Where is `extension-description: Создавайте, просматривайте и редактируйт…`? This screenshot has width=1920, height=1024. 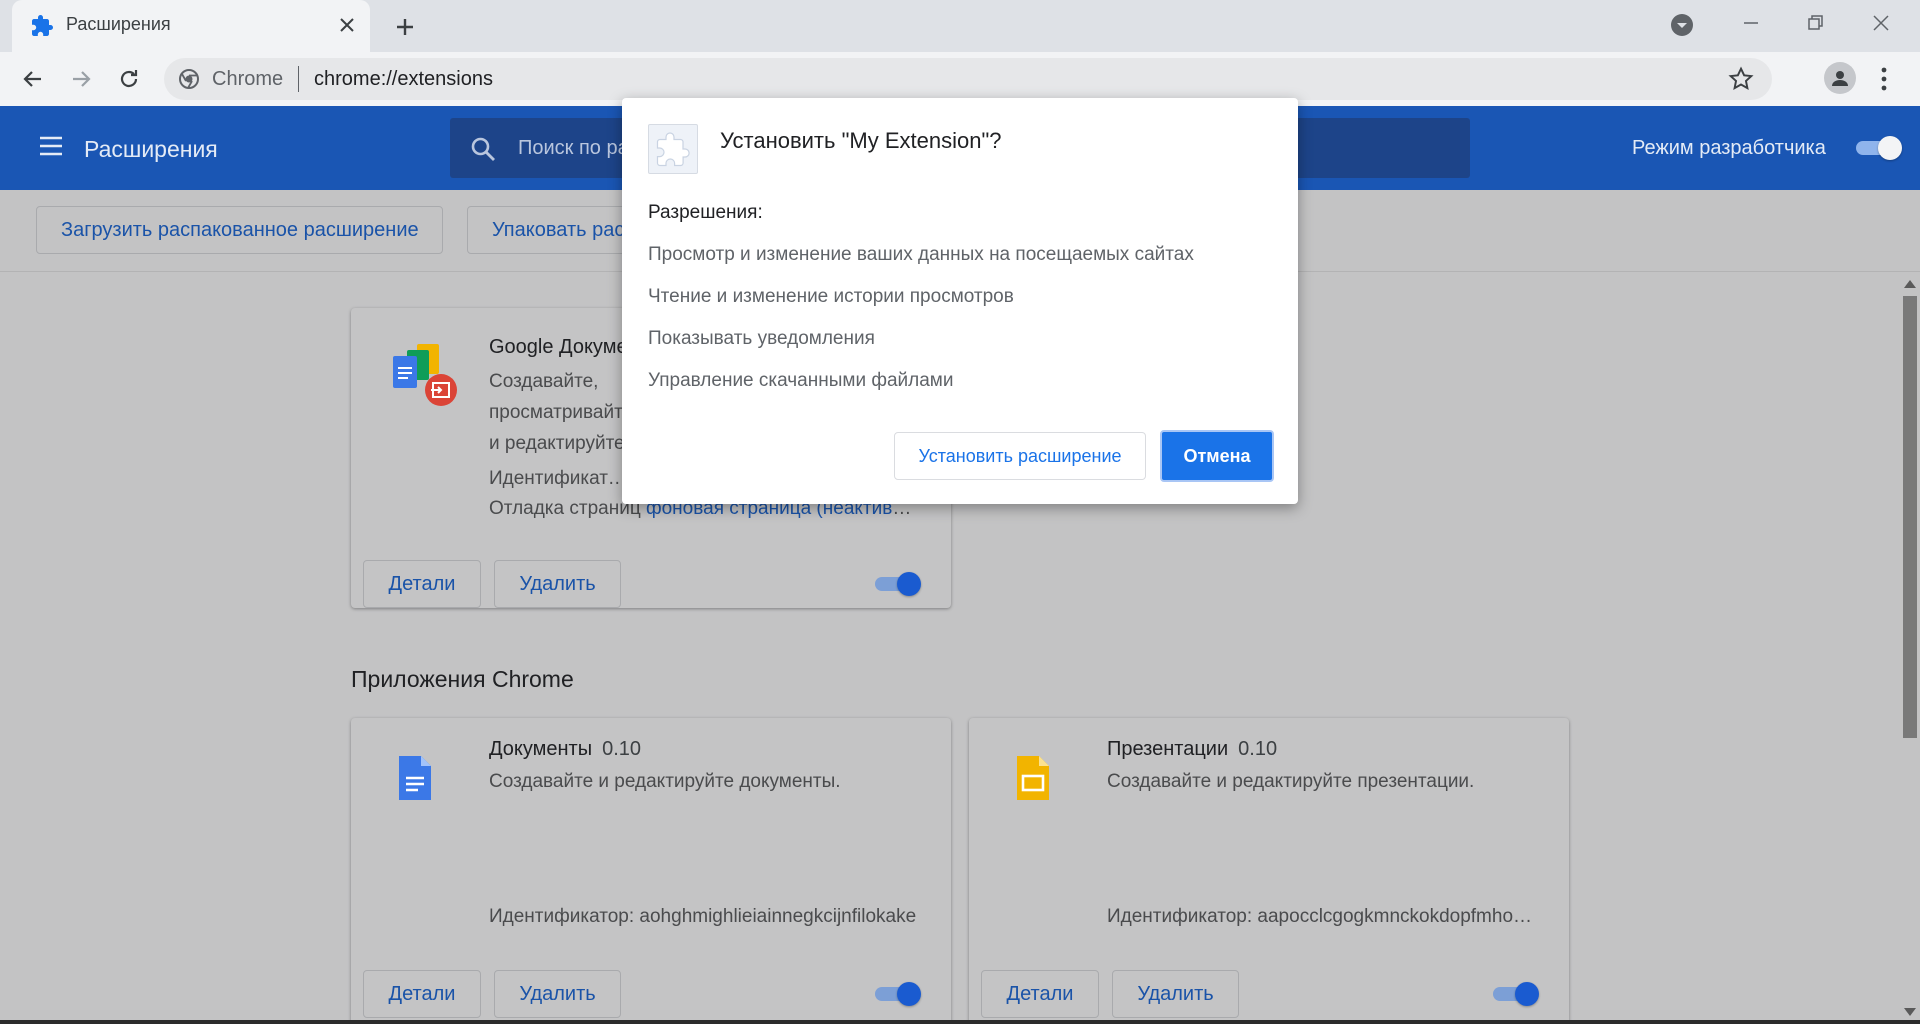 extension-description: Создавайте, просматривайте и редактируйт… is located at coordinates (561, 412).